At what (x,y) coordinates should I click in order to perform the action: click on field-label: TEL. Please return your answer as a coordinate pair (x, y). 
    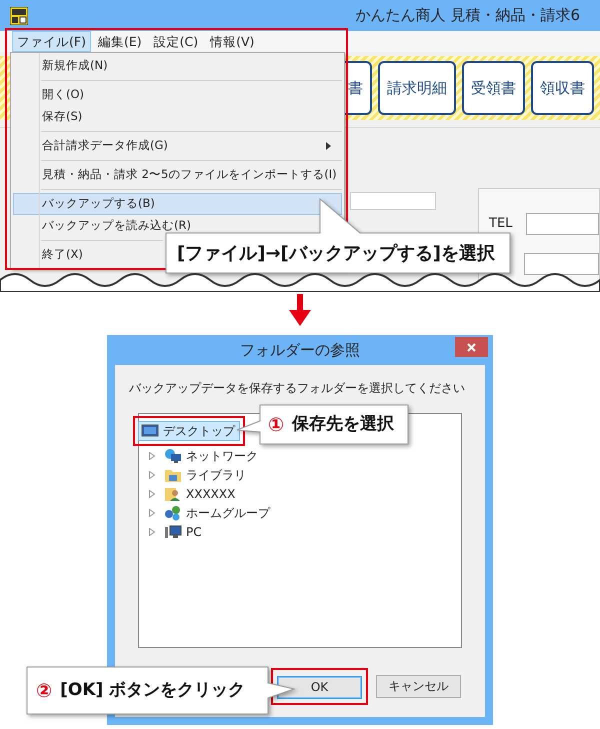
    Looking at the image, I should click on (500, 224).